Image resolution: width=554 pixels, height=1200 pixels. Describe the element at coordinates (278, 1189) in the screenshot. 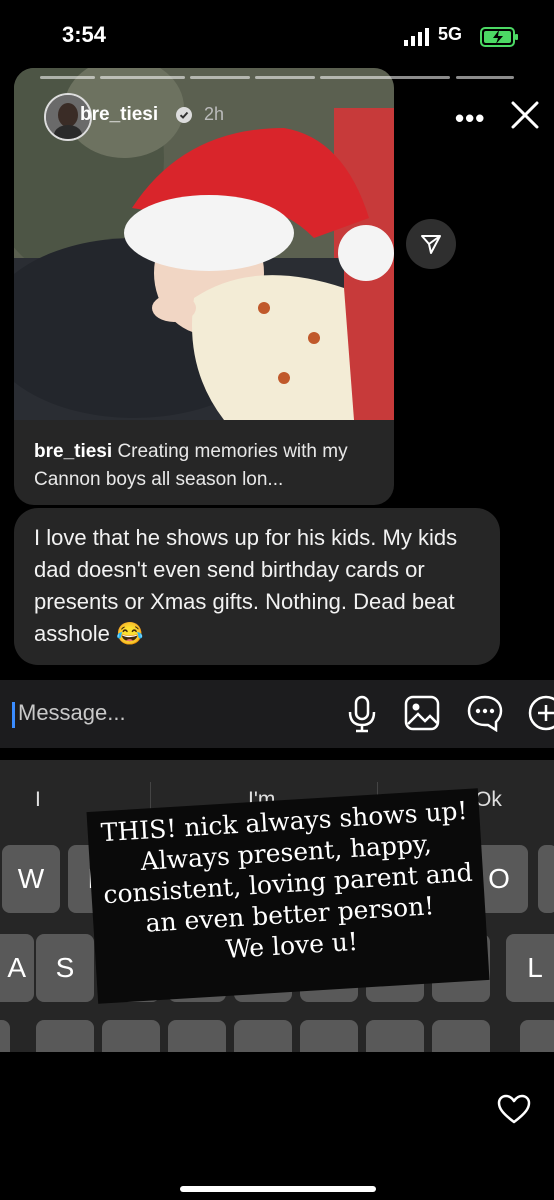

I see `home-indicator` at that location.